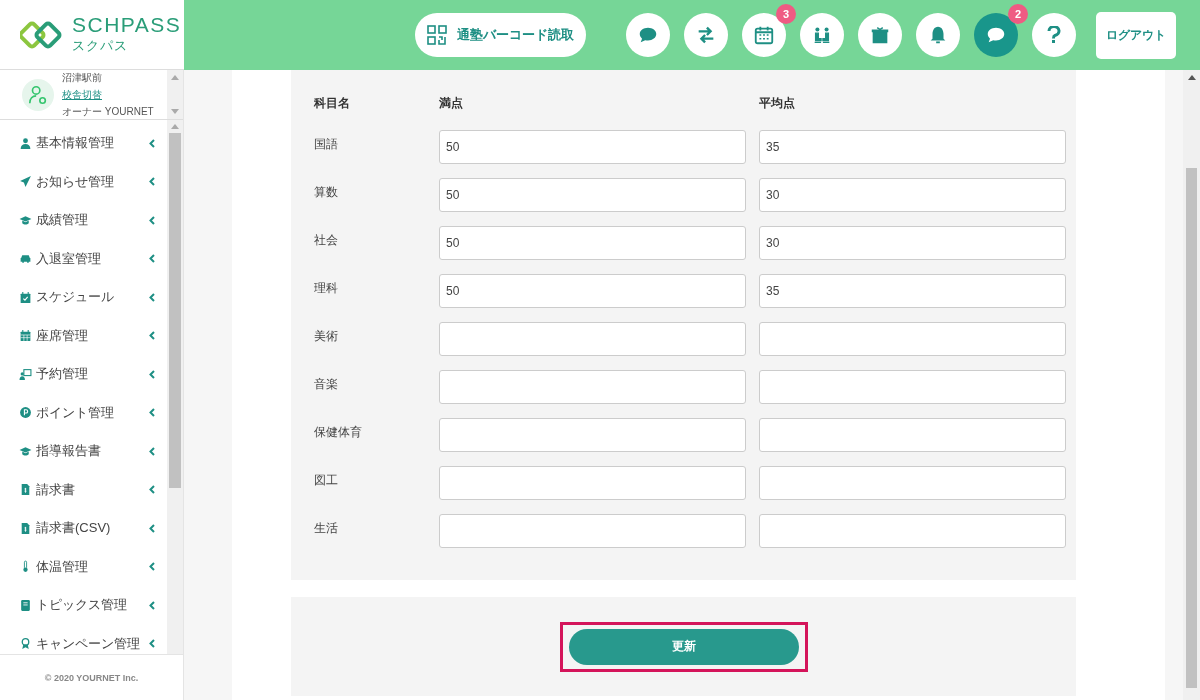 This screenshot has width=1200, height=700. Describe the element at coordinates (25, 143) in the screenshot. I see `person-icon` at that location.